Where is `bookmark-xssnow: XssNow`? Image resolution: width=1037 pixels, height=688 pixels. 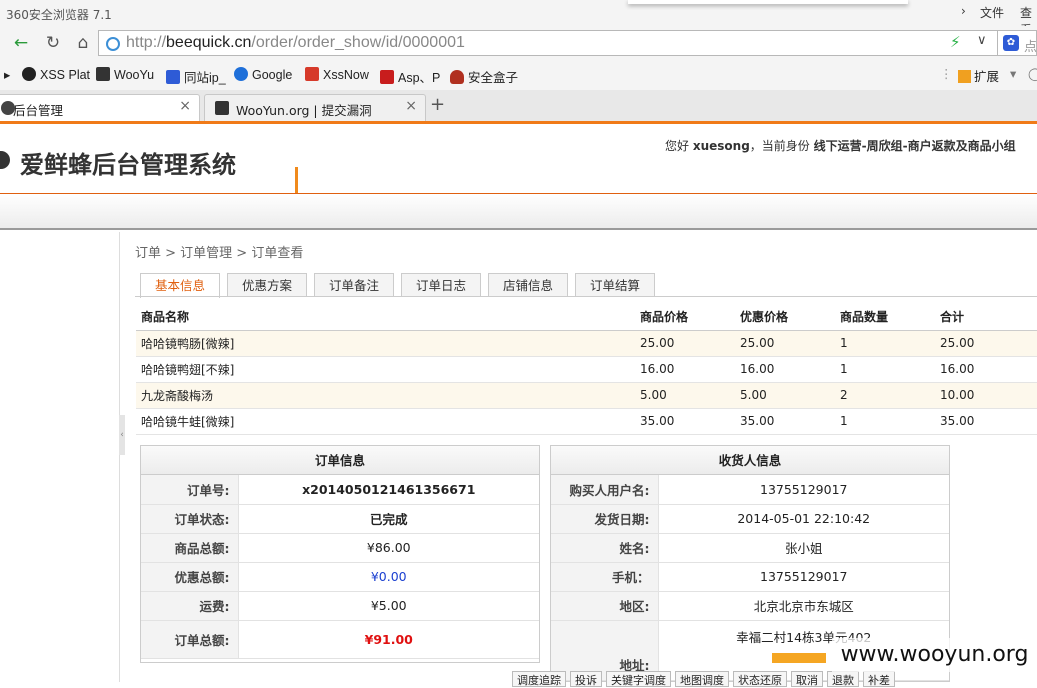 bookmark-xssnow: XssNow is located at coordinates (337, 75).